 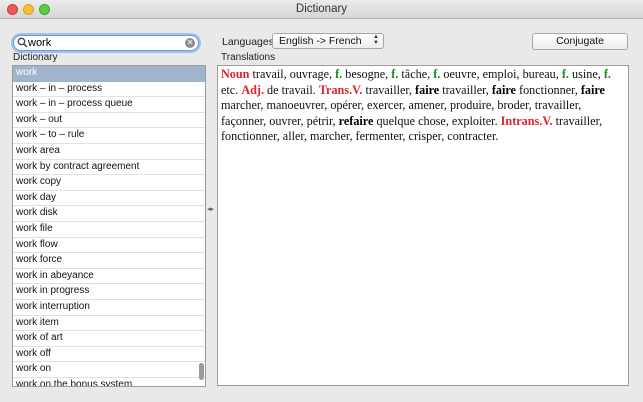 What do you see at coordinates (548, 89) in the screenshot?
I see `translation-segment: fonctionner,` at bounding box center [548, 89].